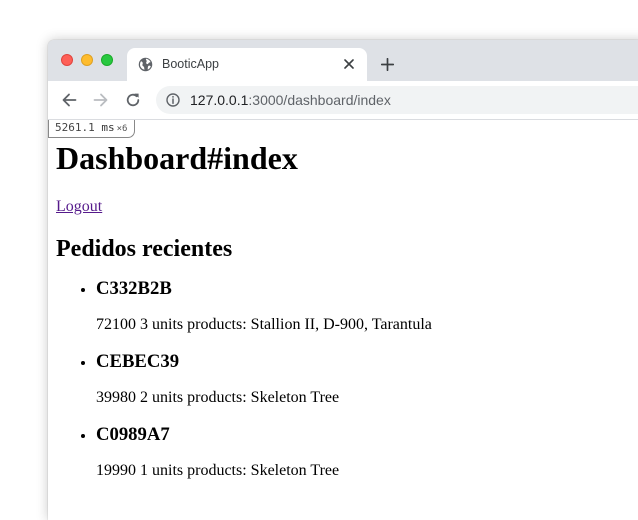 The height and width of the screenshot is (520, 638). What do you see at coordinates (145, 64) in the screenshot?
I see `globe-icon` at bounding box center [145, 64].